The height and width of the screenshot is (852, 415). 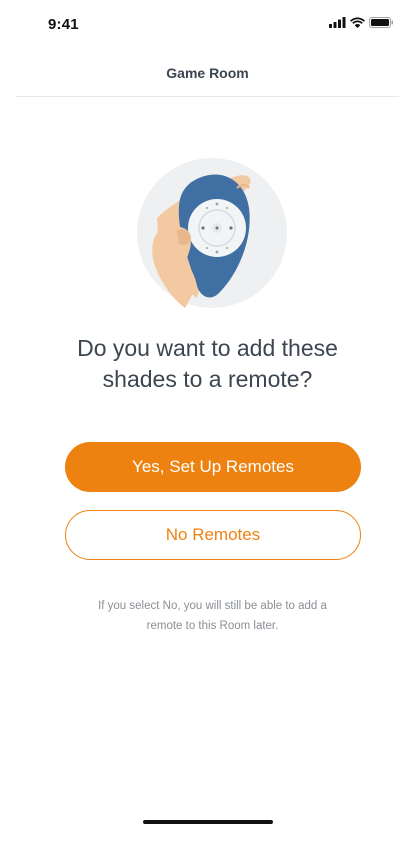 What do you see at coordinates (63, 24) in the screenshot?
I see `status-time: 9:41` at bounding box center [63, 24].